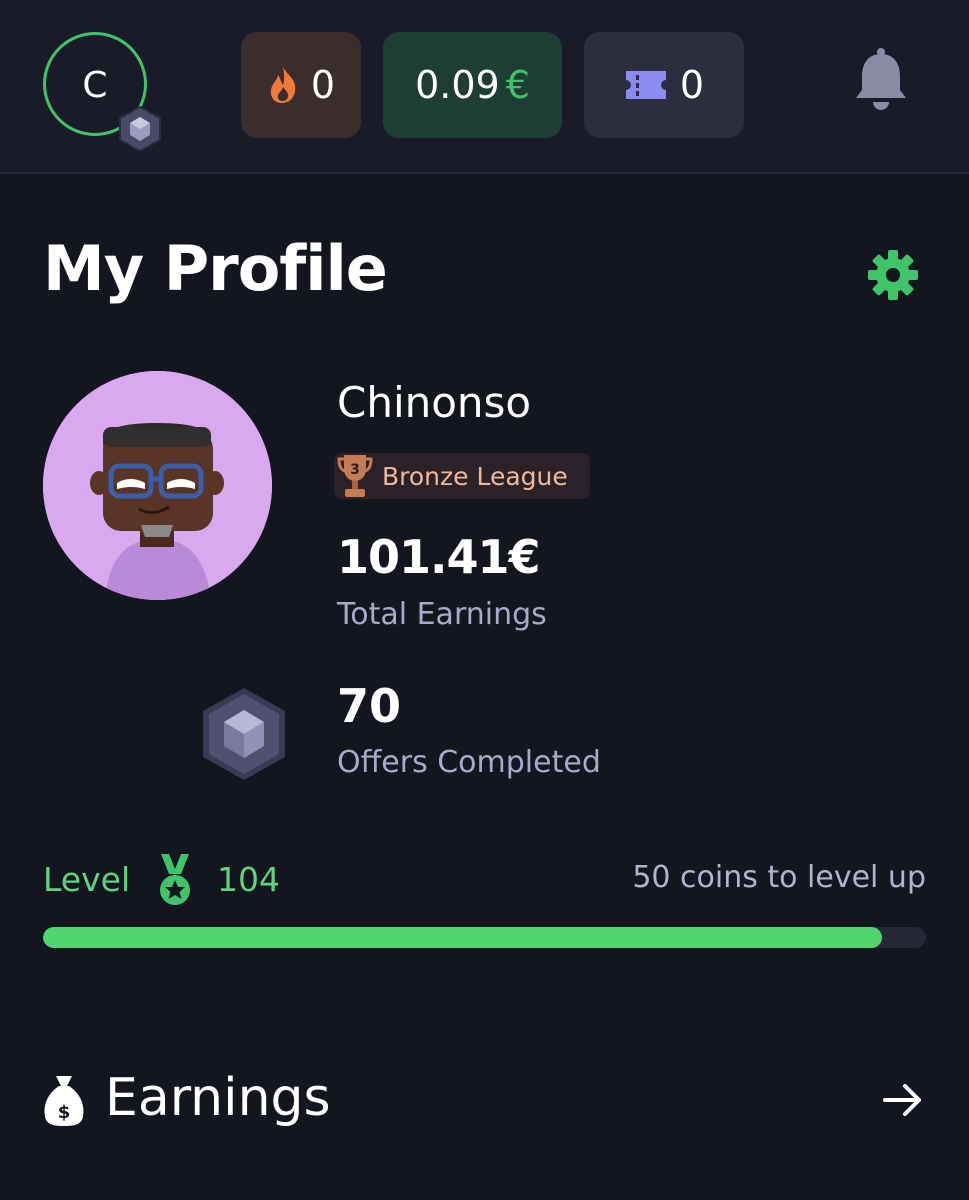 The width and height of the screenshot is (969, 1200). What do you see at coordinates (301, 85) in the screenshot?
I see `streak-counter-button: 0` at bounding box center [301, 85].